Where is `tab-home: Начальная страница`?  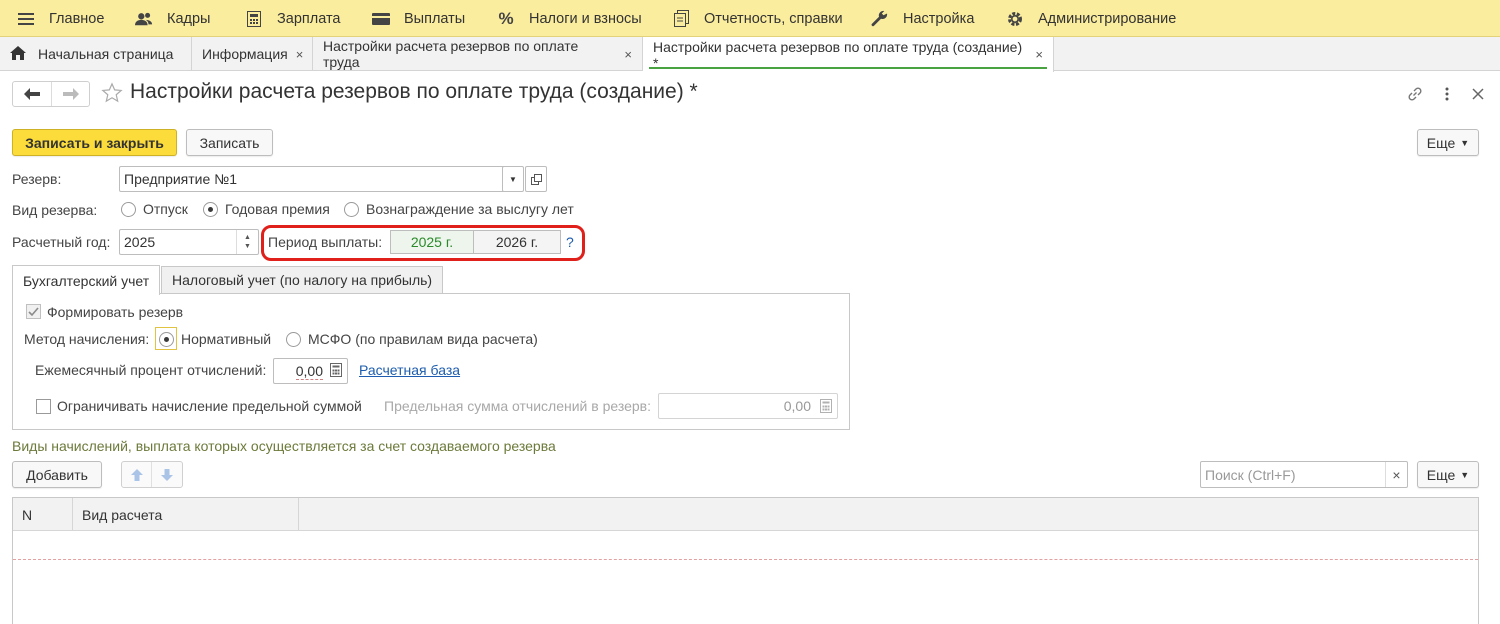 tab-home: Начальная страница is located at coordinates (96, 54).